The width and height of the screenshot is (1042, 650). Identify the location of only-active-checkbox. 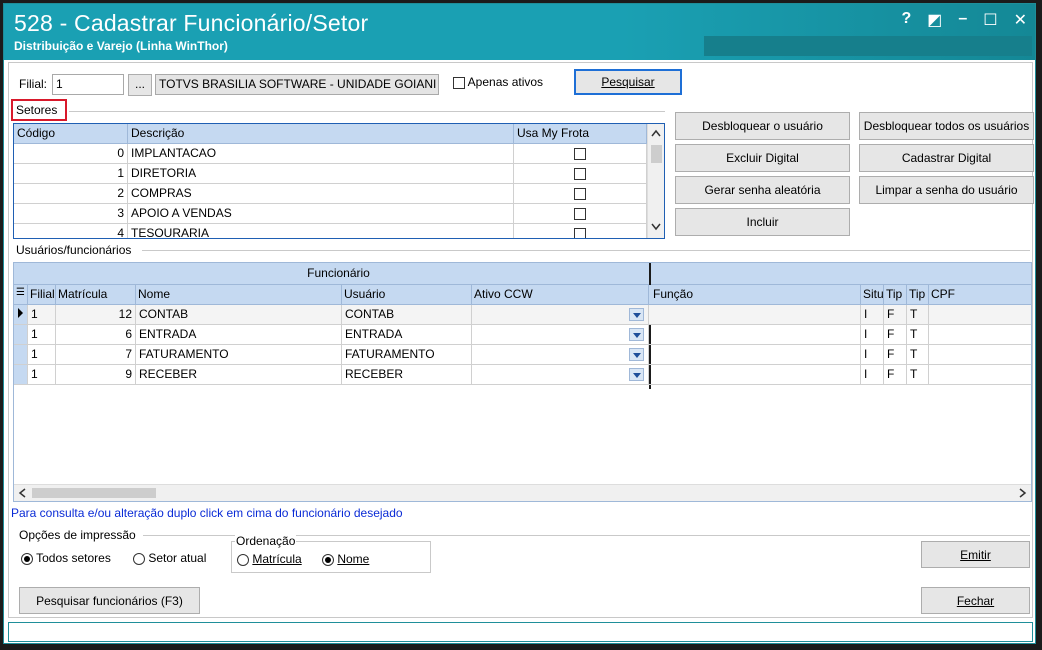
(459, 82).